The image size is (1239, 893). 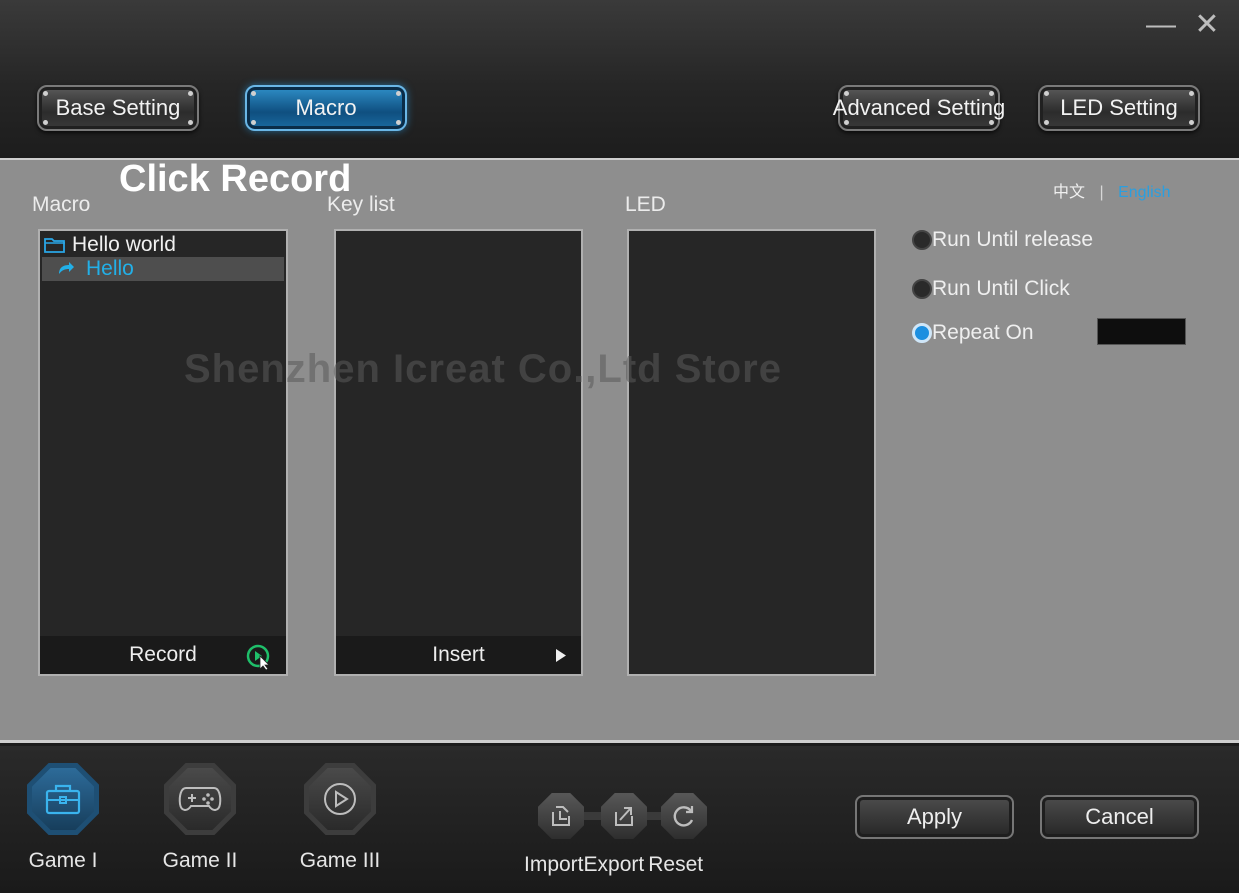 I want to click on store-watermark: Shenzhen Icreat Co.,Ltd Store, so click(x=483, y=369).